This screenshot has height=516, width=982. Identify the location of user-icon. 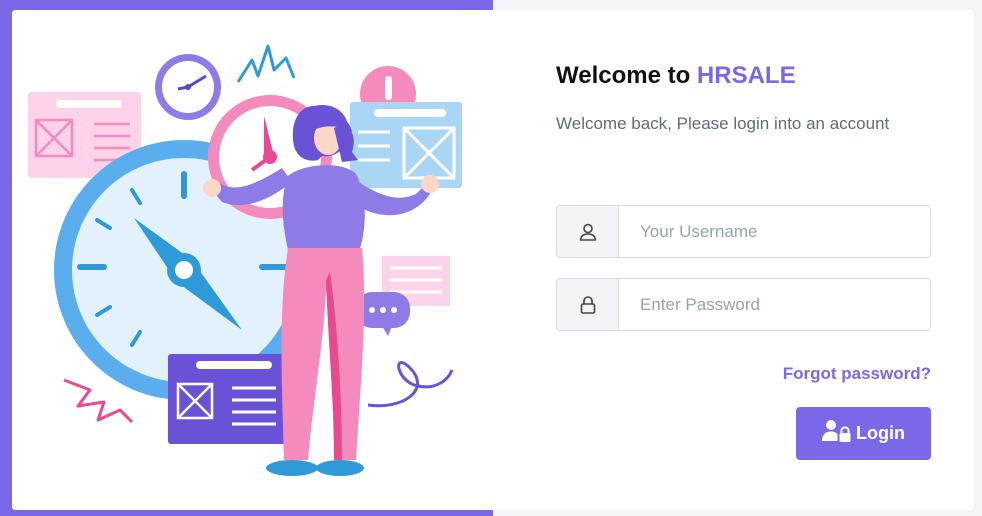
(588, 231).